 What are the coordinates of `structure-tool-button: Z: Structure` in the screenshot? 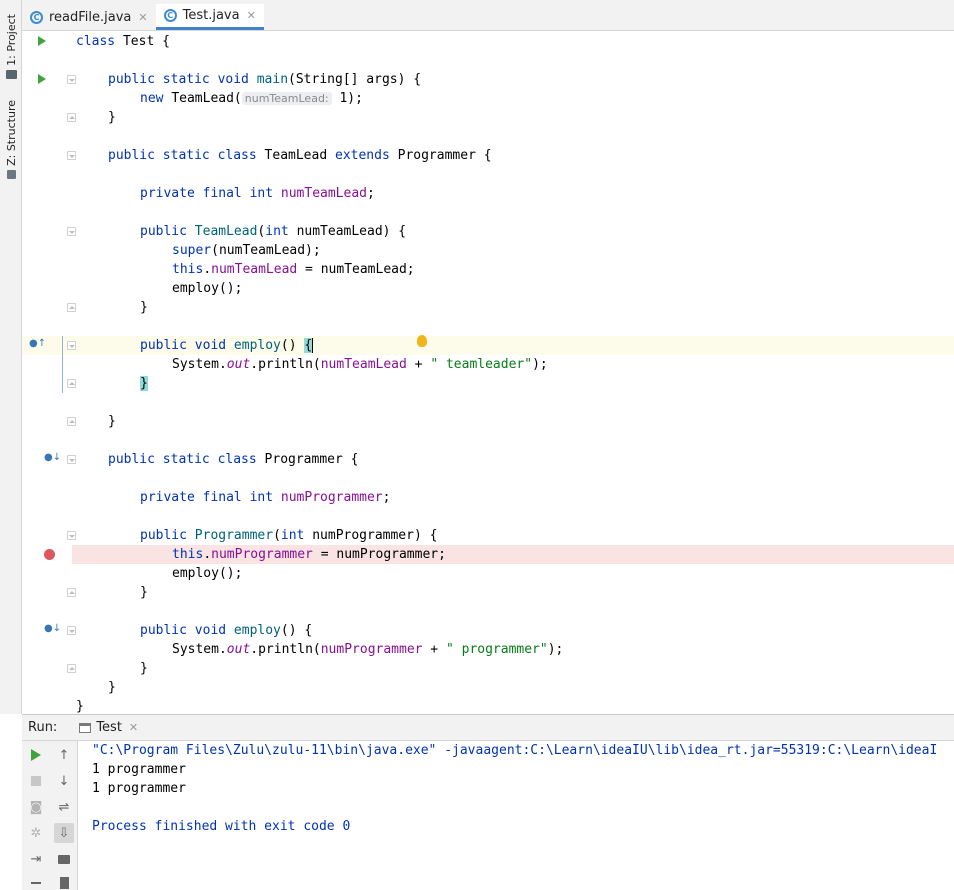 It's located at (11, 139).